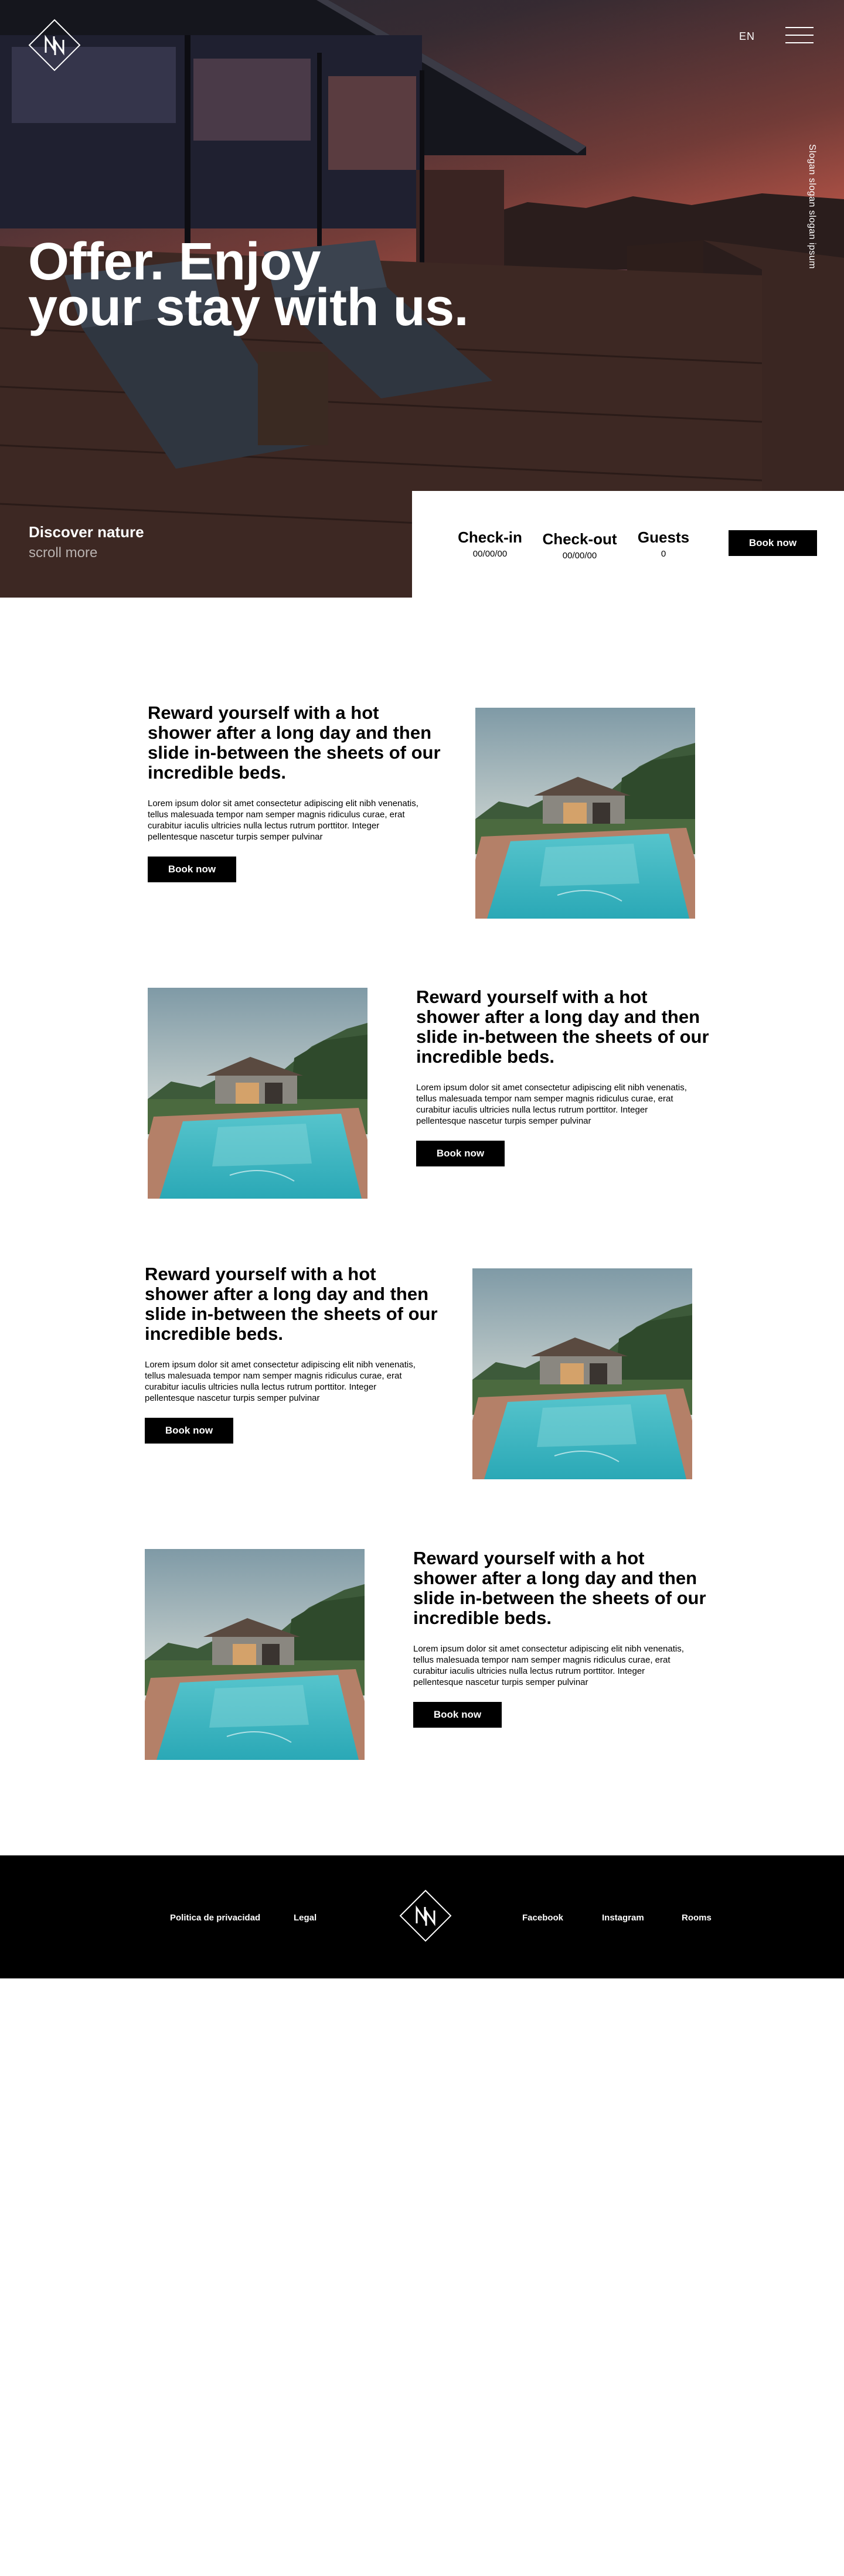  I want to click on checkout-field: Check-out 00/00/00, so click(580, 545).